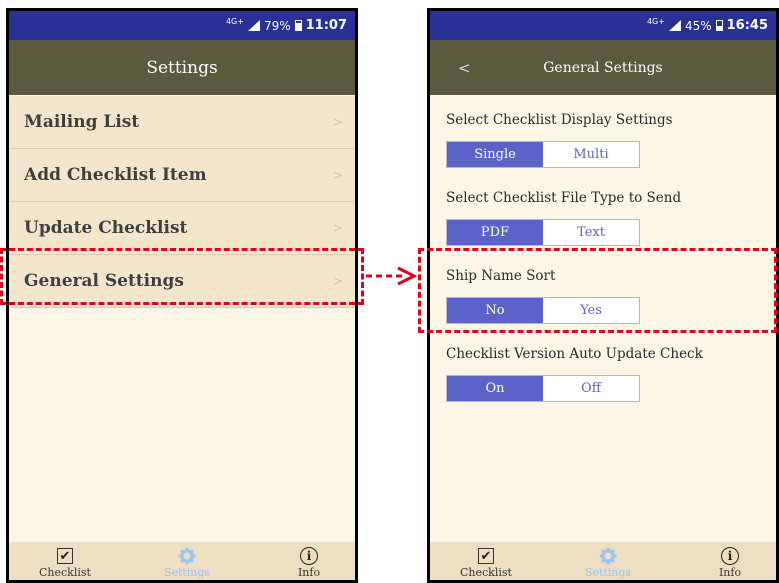  I want to click on back-button: <, so click(464, 68).